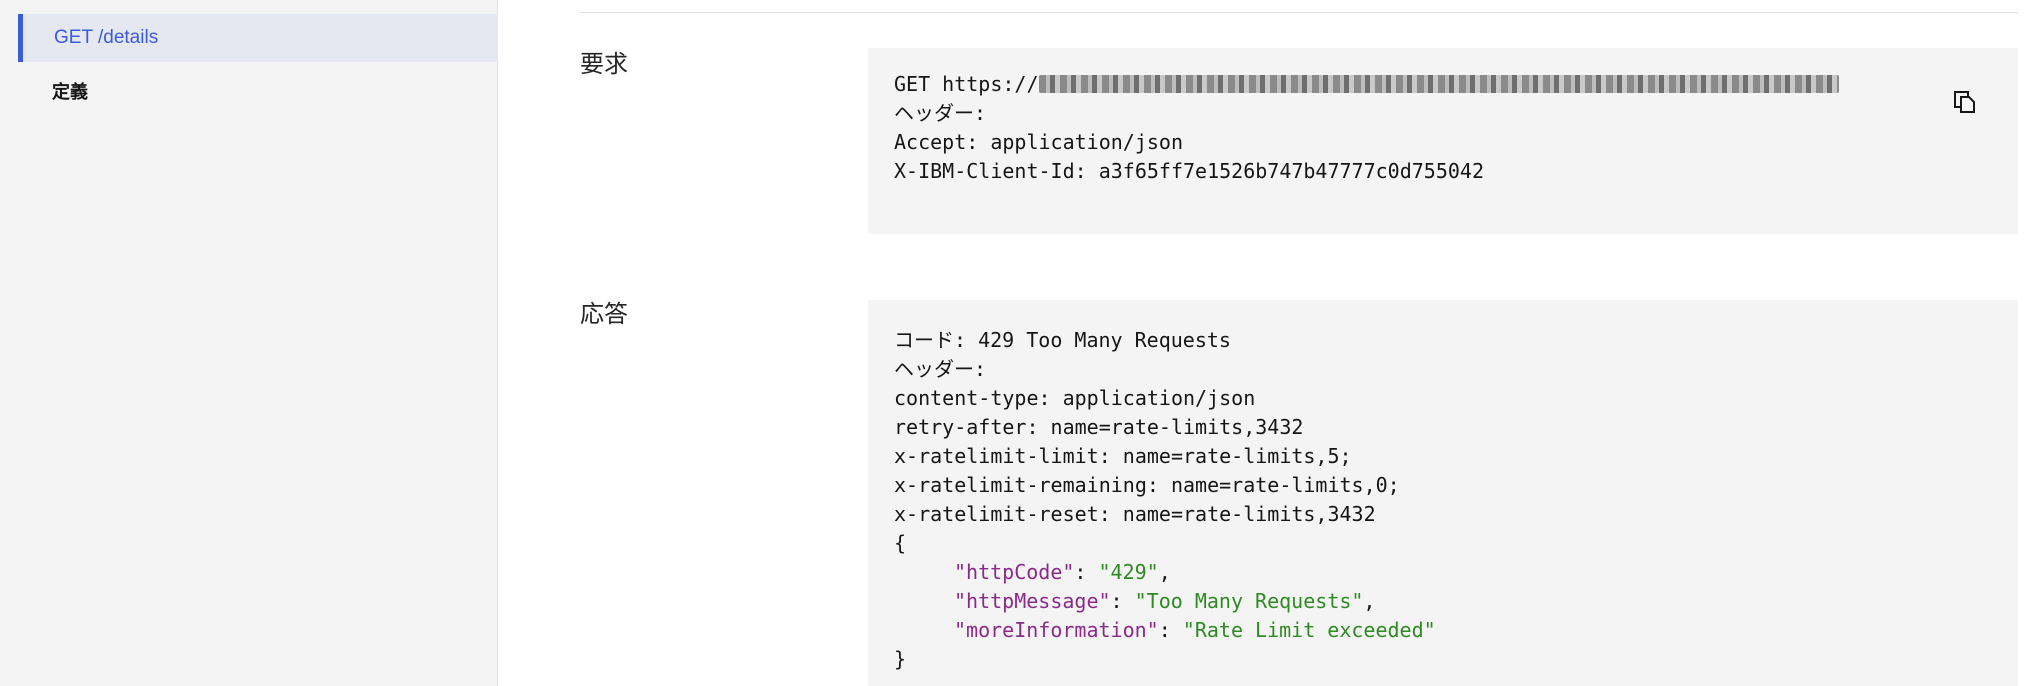 The height and width of the screenshot is (686, 2042). What do you see at coordinates (1038, 142) in the screenshot?
I see `request-header-accept: Accept: application/json` at bounding box center [1038, 142].